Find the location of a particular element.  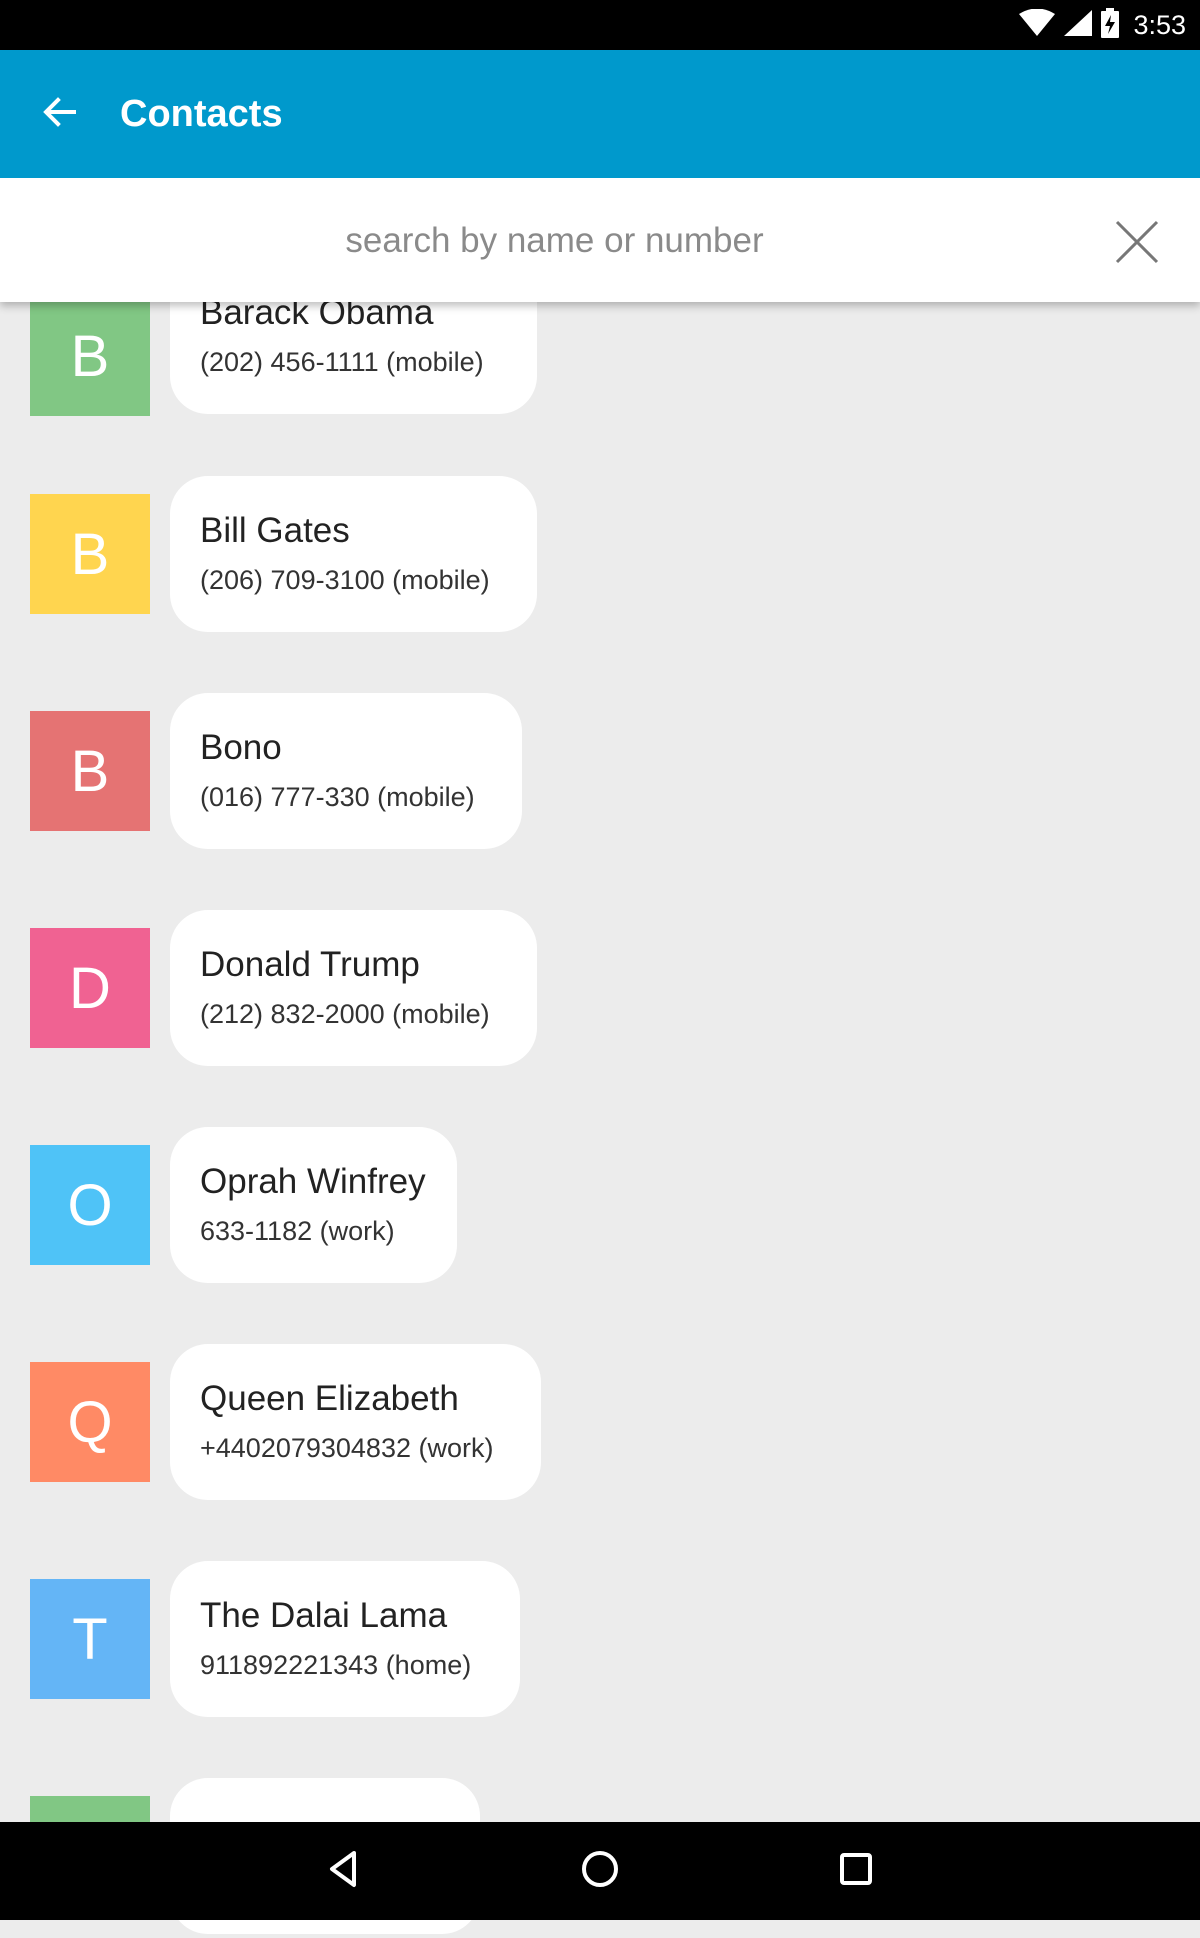

contact-avatar: T is located at coordinates (90, 1639).